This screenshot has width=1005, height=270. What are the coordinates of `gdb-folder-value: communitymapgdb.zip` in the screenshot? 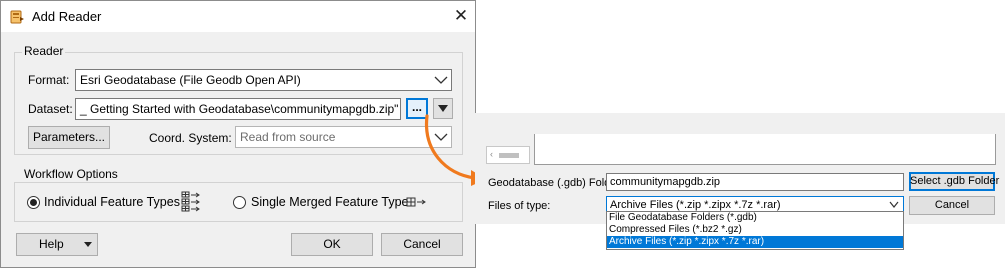 It's located at (665, 182).